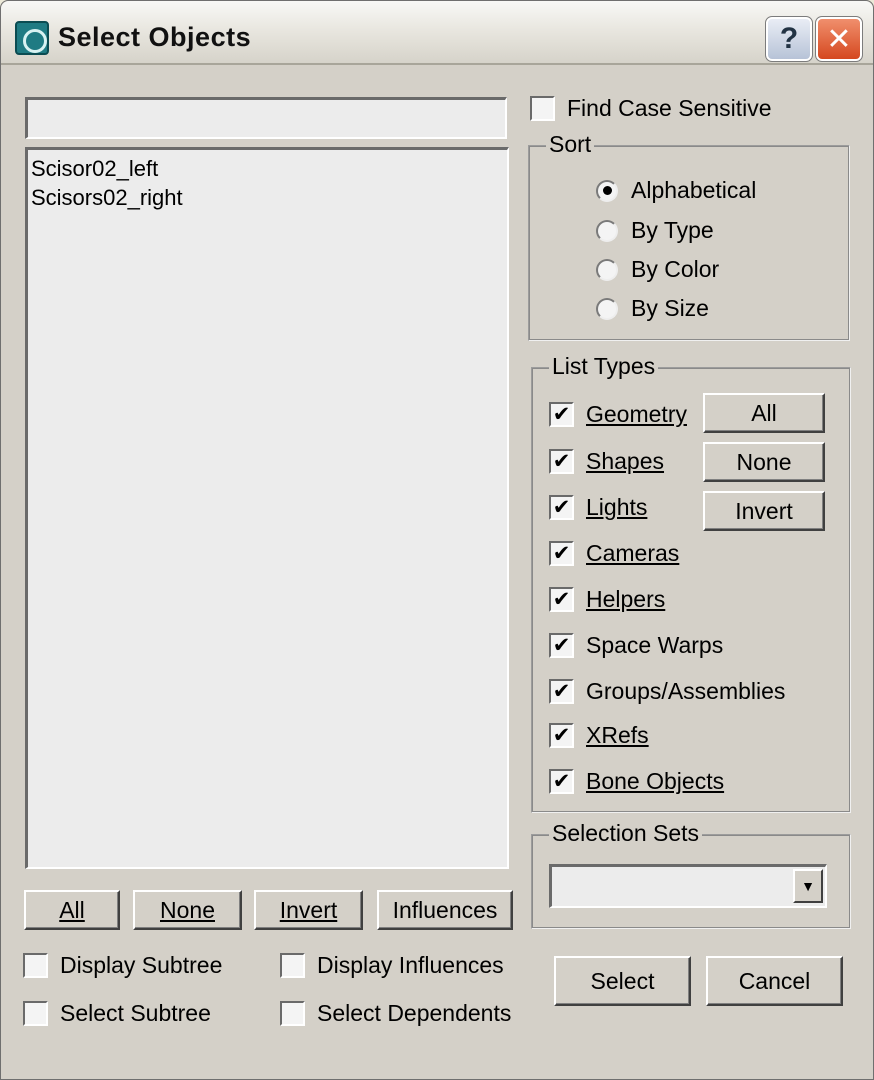  I want to click on type-bone-objects-option: ✔ Bone Objects, so click(636, 781).